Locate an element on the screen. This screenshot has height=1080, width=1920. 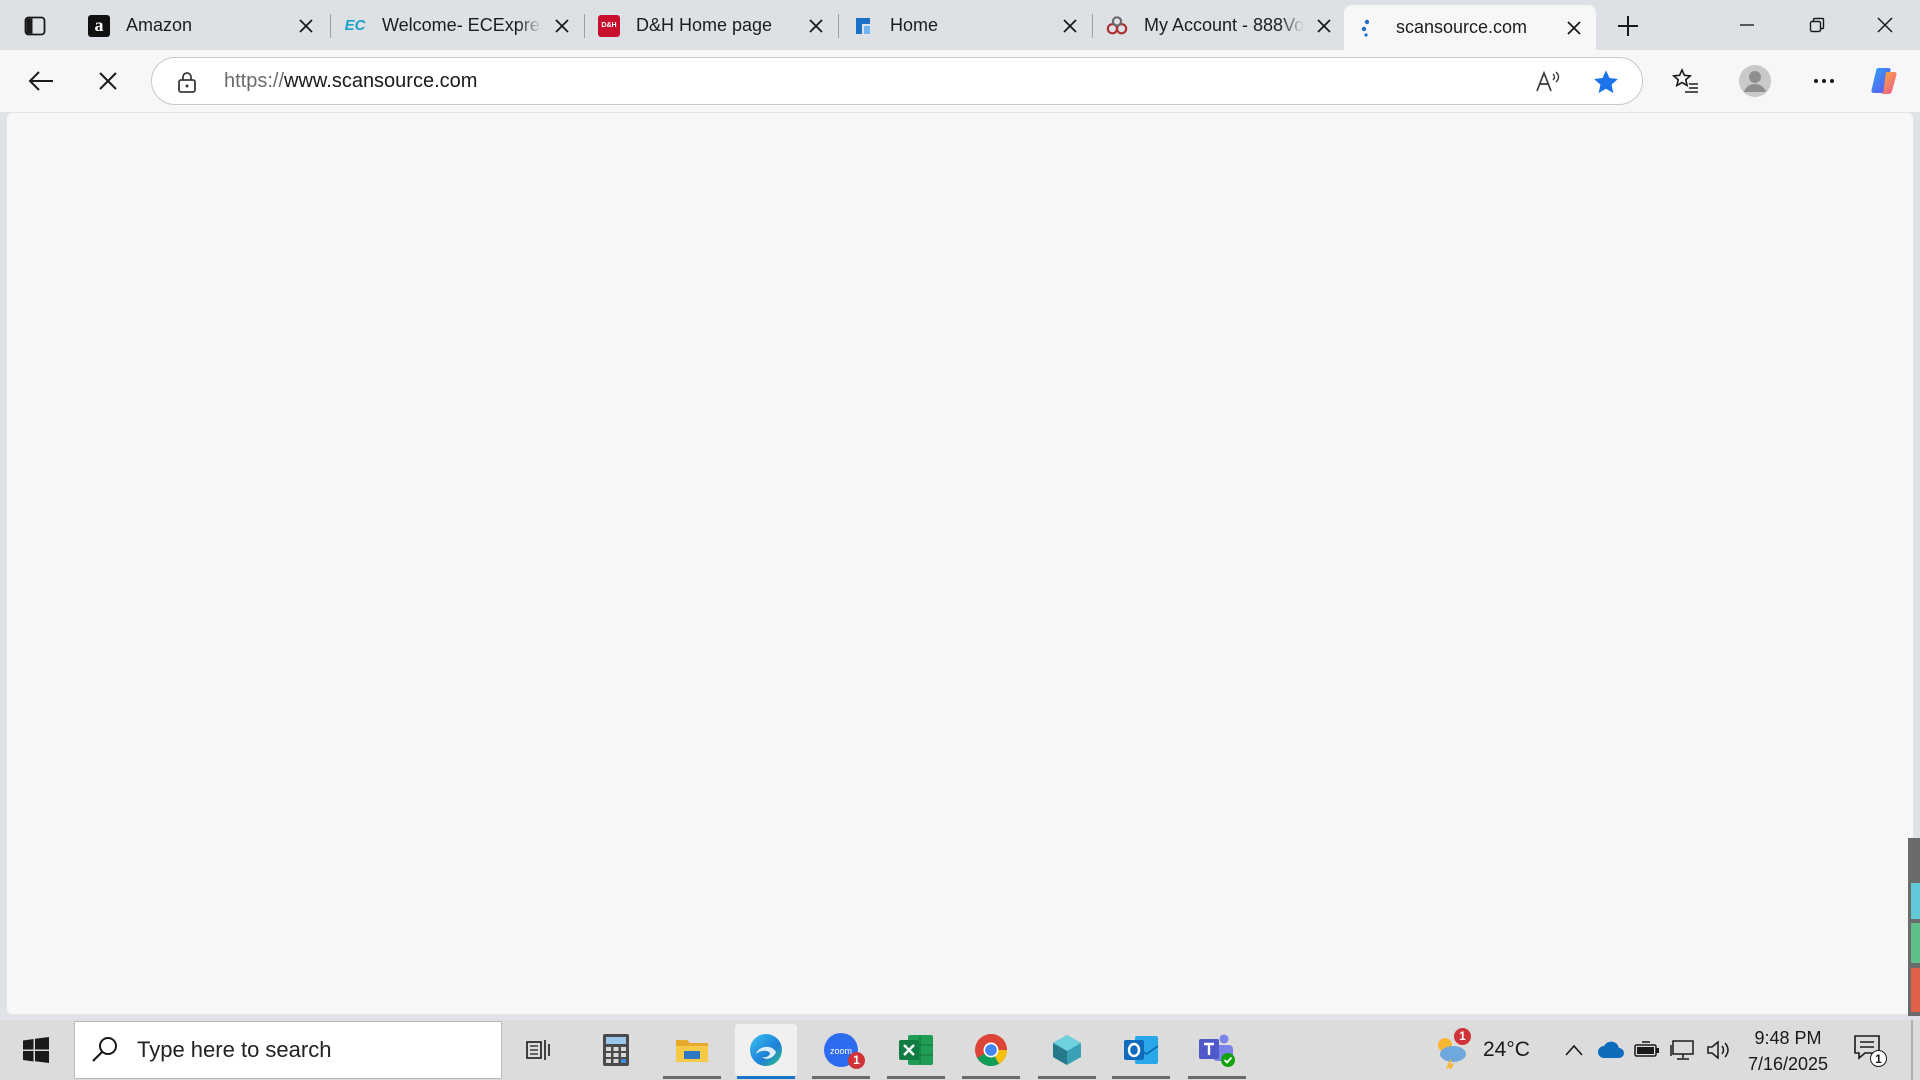
tab-title: My Account - 888Voip is located at coordinates (1224, 25).